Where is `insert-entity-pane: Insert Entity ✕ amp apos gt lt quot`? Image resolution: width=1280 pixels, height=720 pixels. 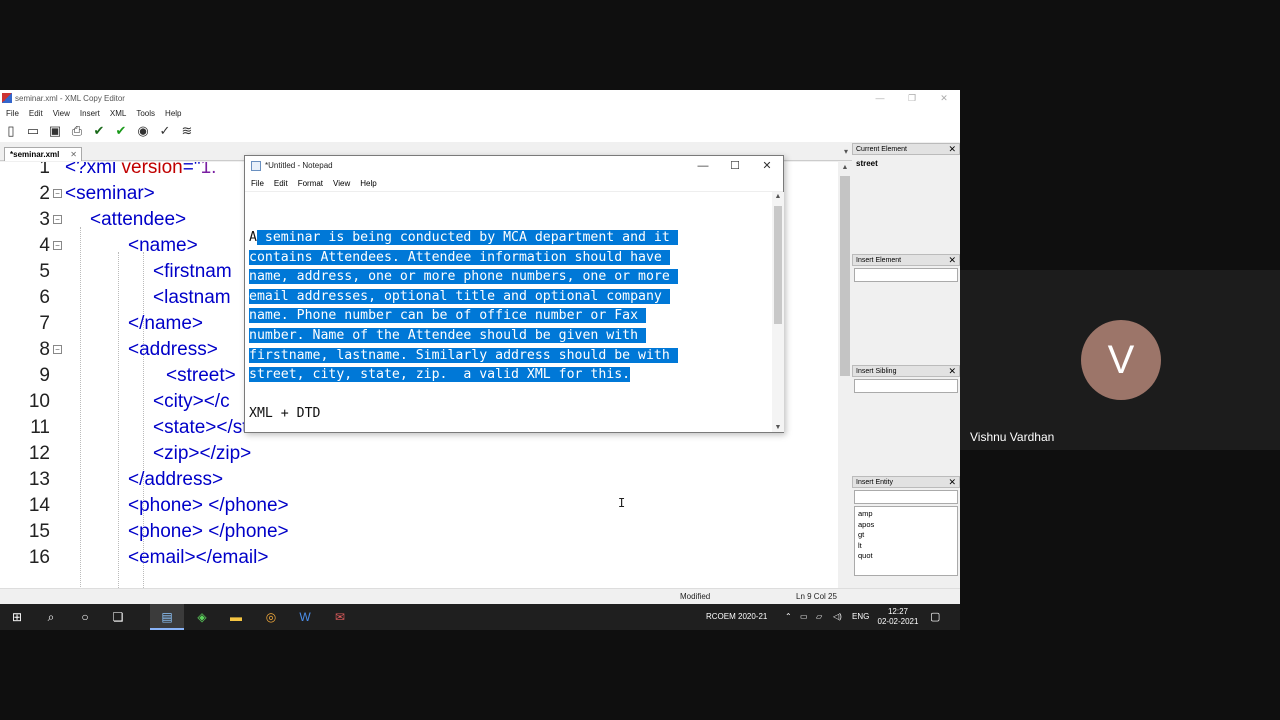 insert-entity-pane: Insert Entity ✕ amp apos gt lt quot is located at coordinates (906, 531).